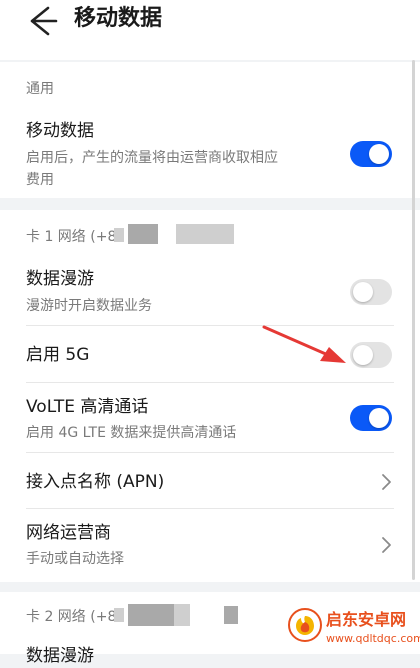 The height and width of the screenshot is (668, 420). I want to click on data-roaming-toggle, so click(371, 292).